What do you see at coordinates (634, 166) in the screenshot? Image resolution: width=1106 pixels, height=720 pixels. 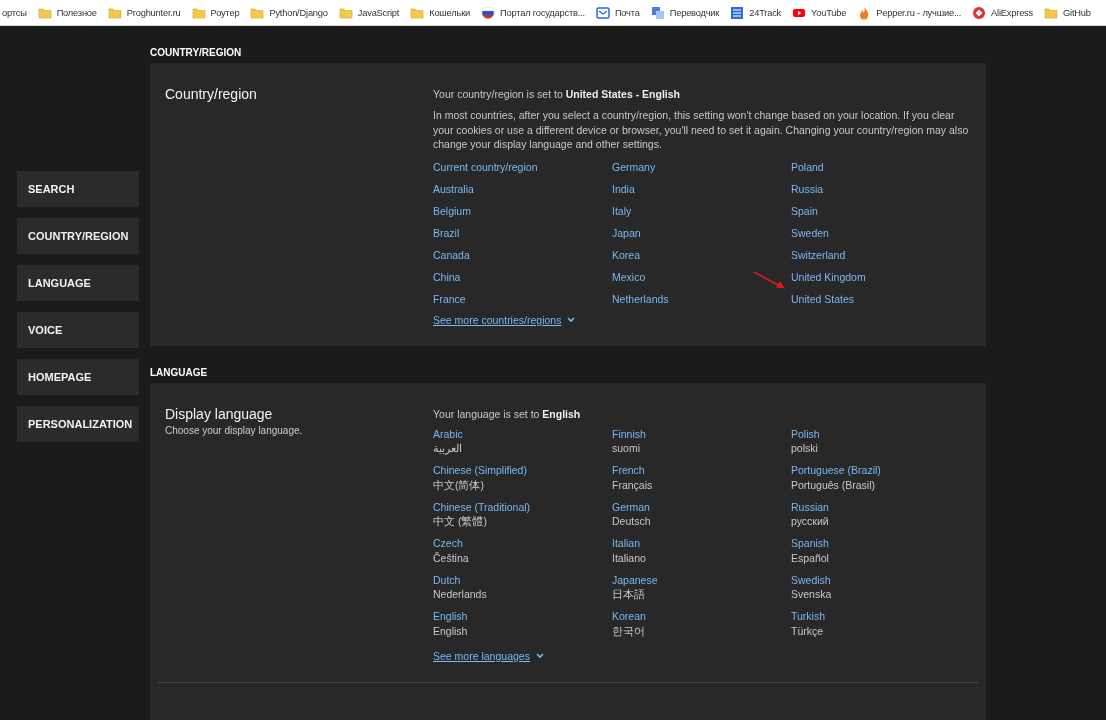 I see `country-link: Germany` at bounding box center [634, 166].